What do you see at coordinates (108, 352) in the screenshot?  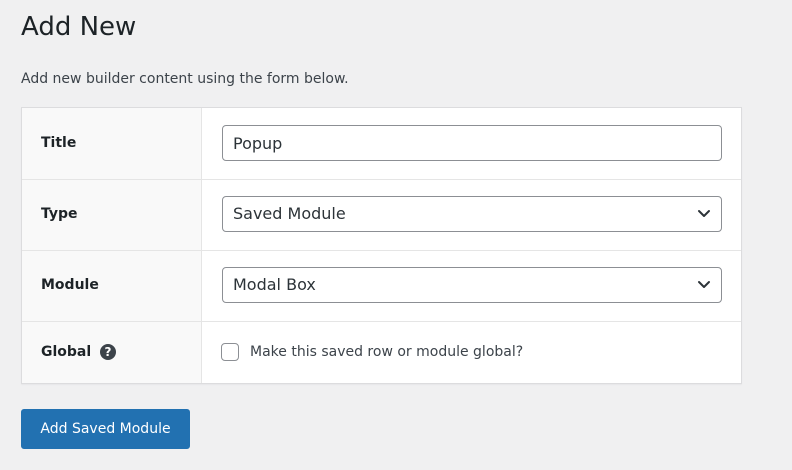 I see `help-icon: ?` at bounding box center [108, 352].